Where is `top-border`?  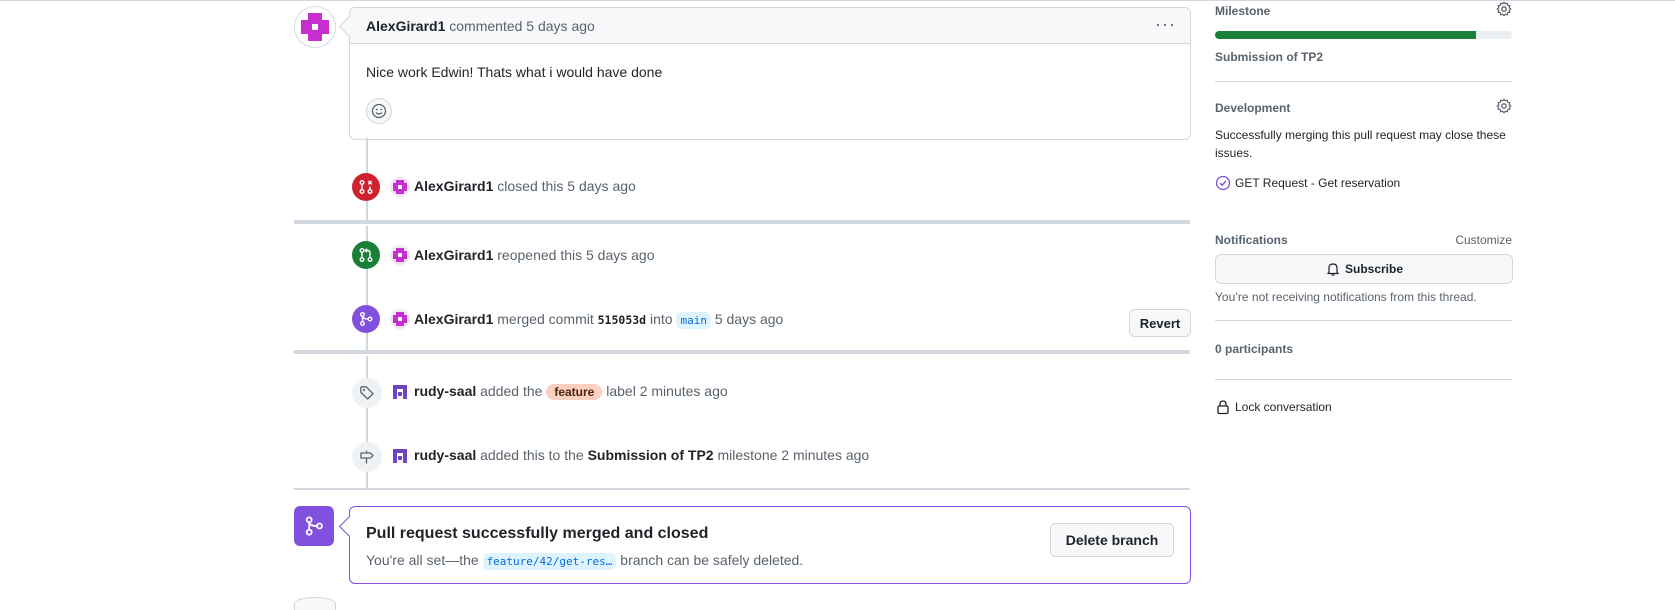
top-border is located at coordinates (837, 0).